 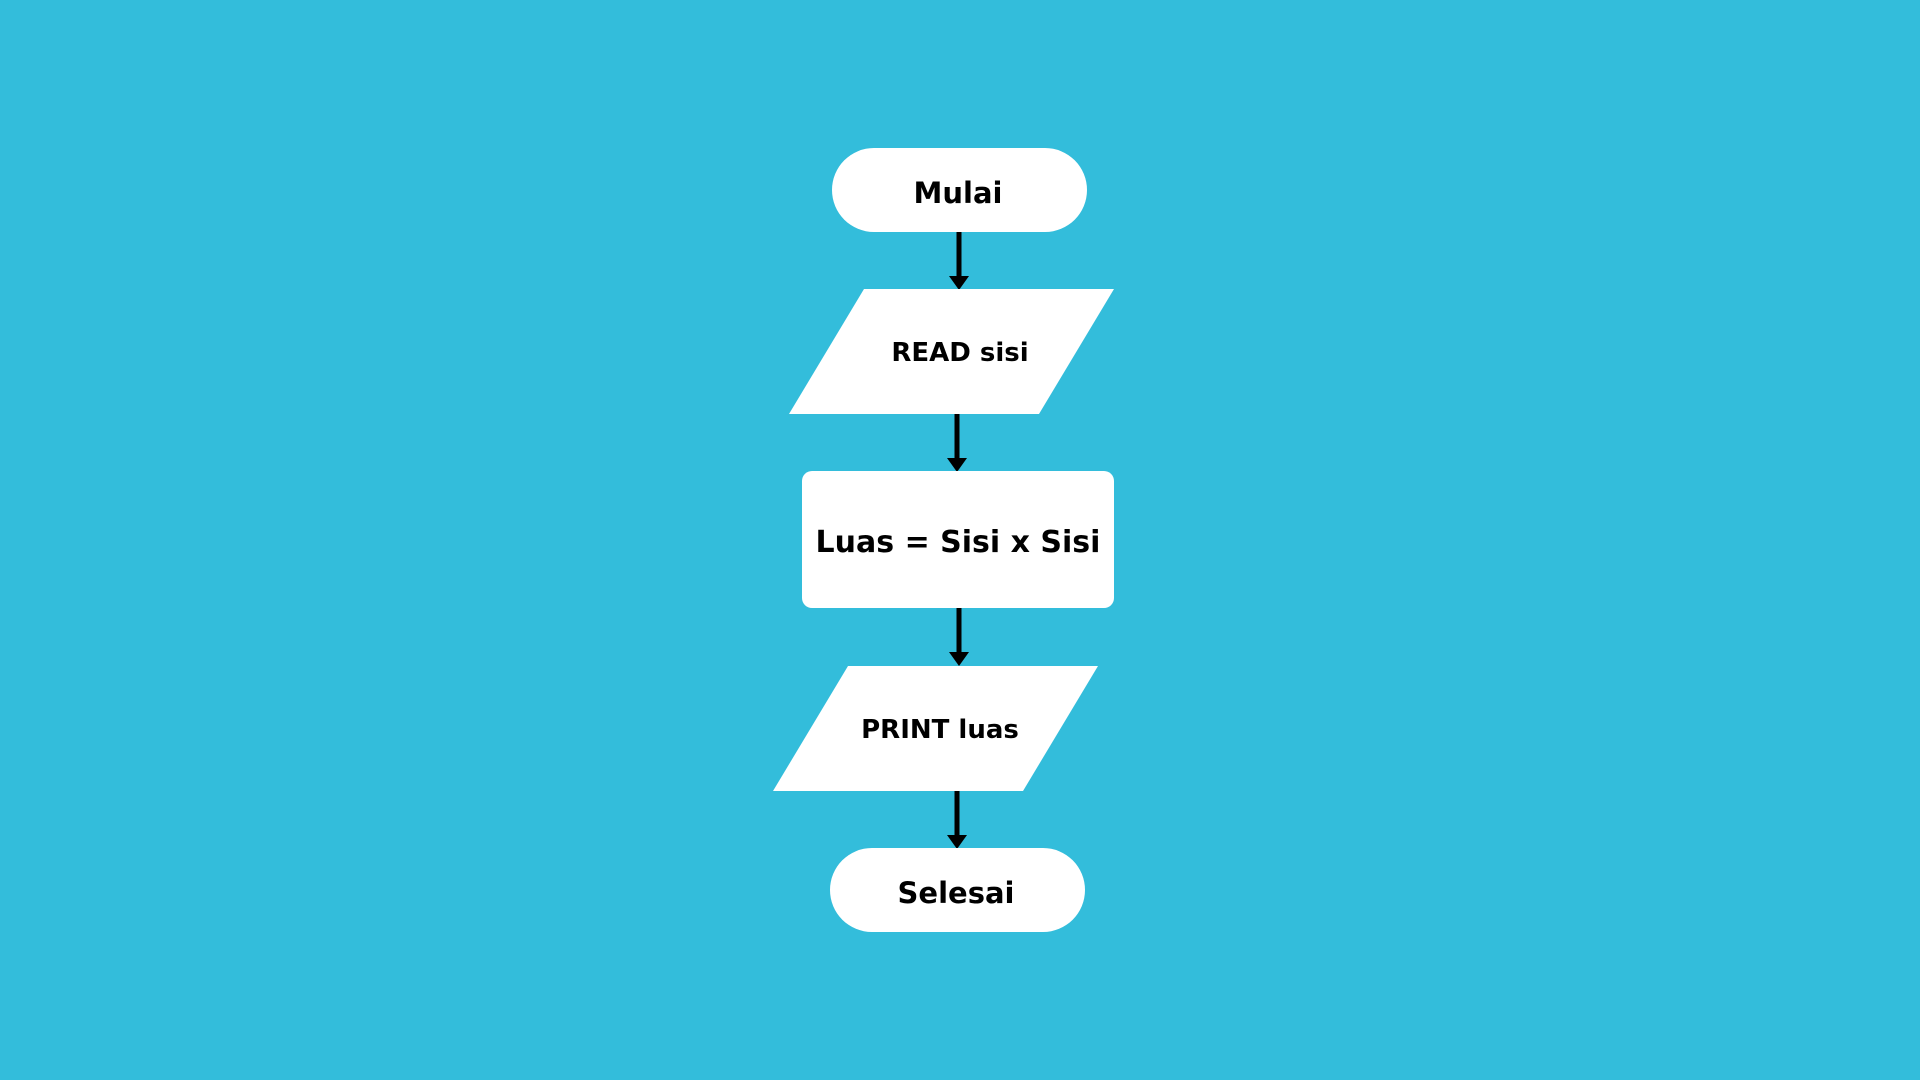 What do you see at coordinates (940, 730) in the screenshot?
I see `output-label: PRINT luas` at bounding box center [940, 730].